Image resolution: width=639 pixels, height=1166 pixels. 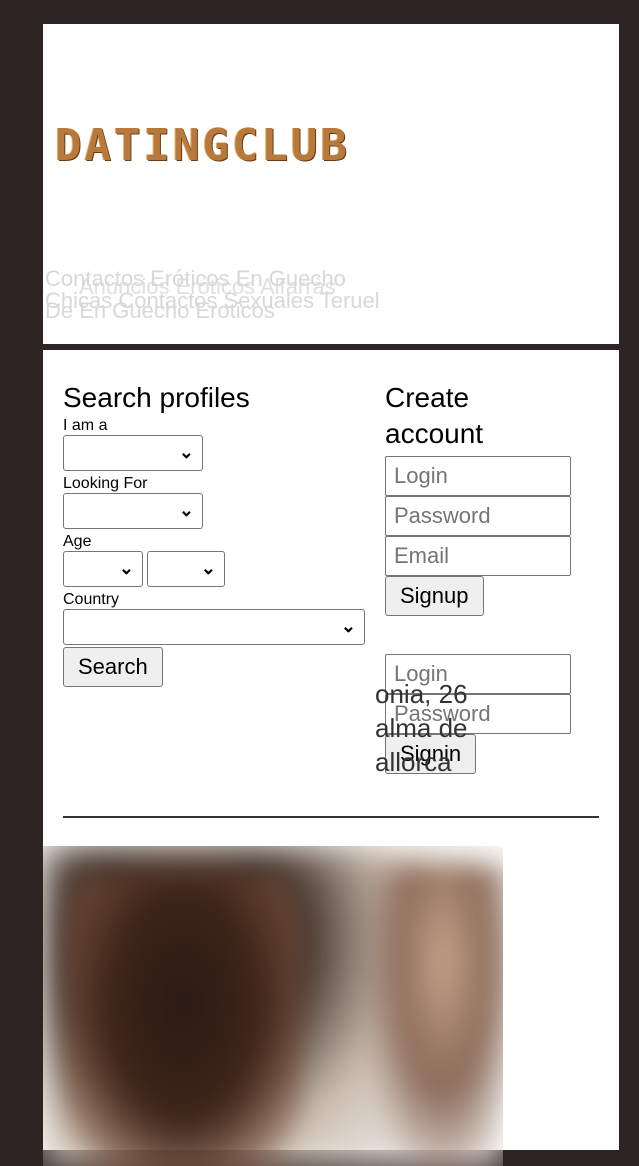 What do you see at coordinates (105, 483) in the screenshot?
I see `looking-for-label: Looking For` at bounding box center [105, 483].